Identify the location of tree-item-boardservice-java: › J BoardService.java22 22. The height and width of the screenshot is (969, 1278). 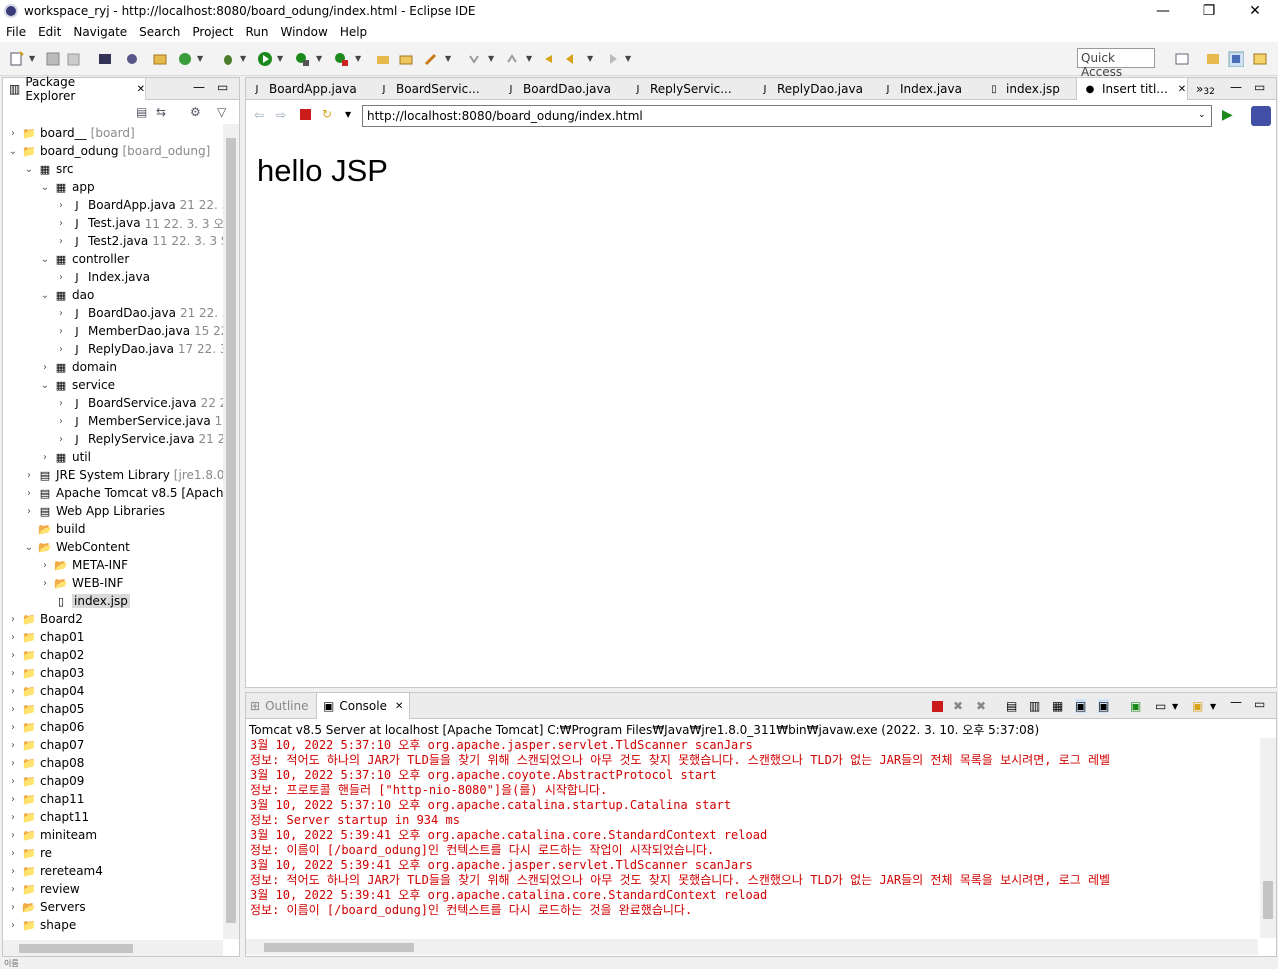
(139, 403).